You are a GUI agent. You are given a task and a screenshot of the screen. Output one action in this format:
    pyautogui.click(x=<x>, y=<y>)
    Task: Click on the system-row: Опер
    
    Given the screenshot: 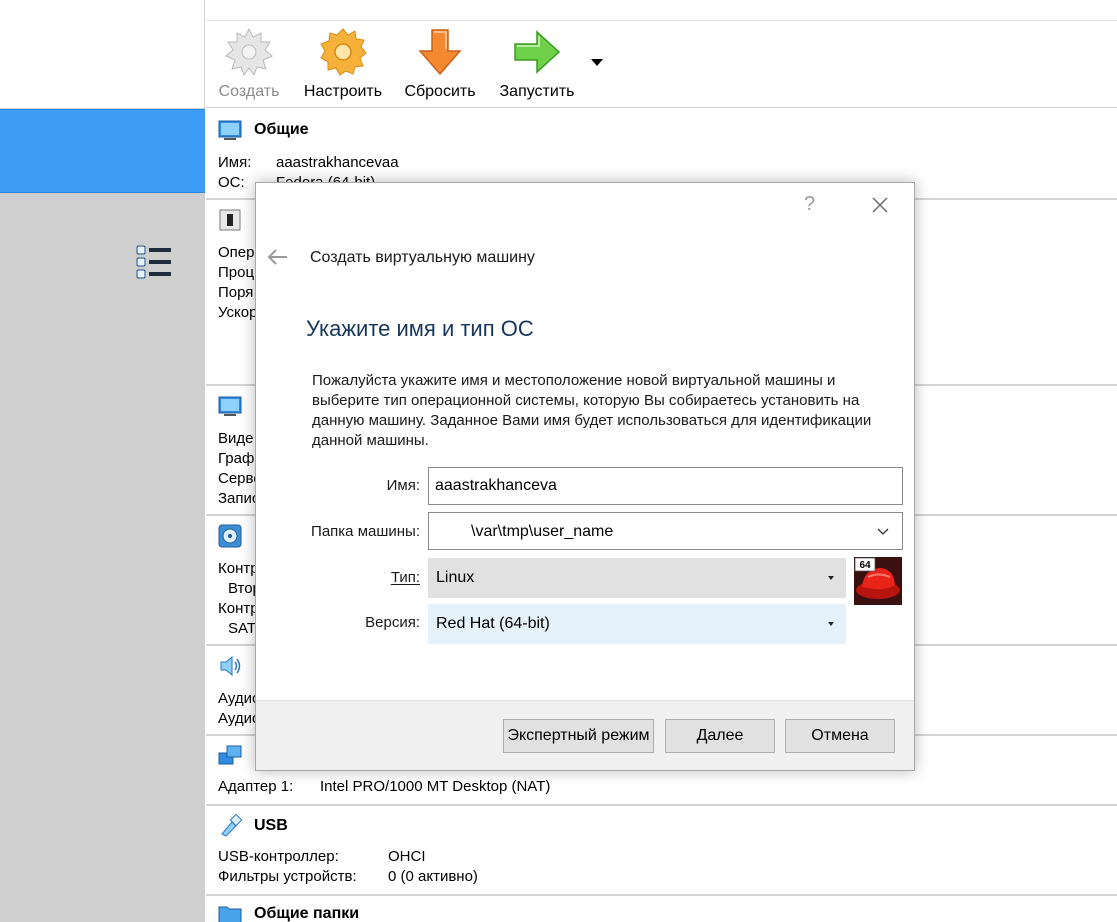 What is the action you would take?
    pyautogui.click(x=236, y=252)
    